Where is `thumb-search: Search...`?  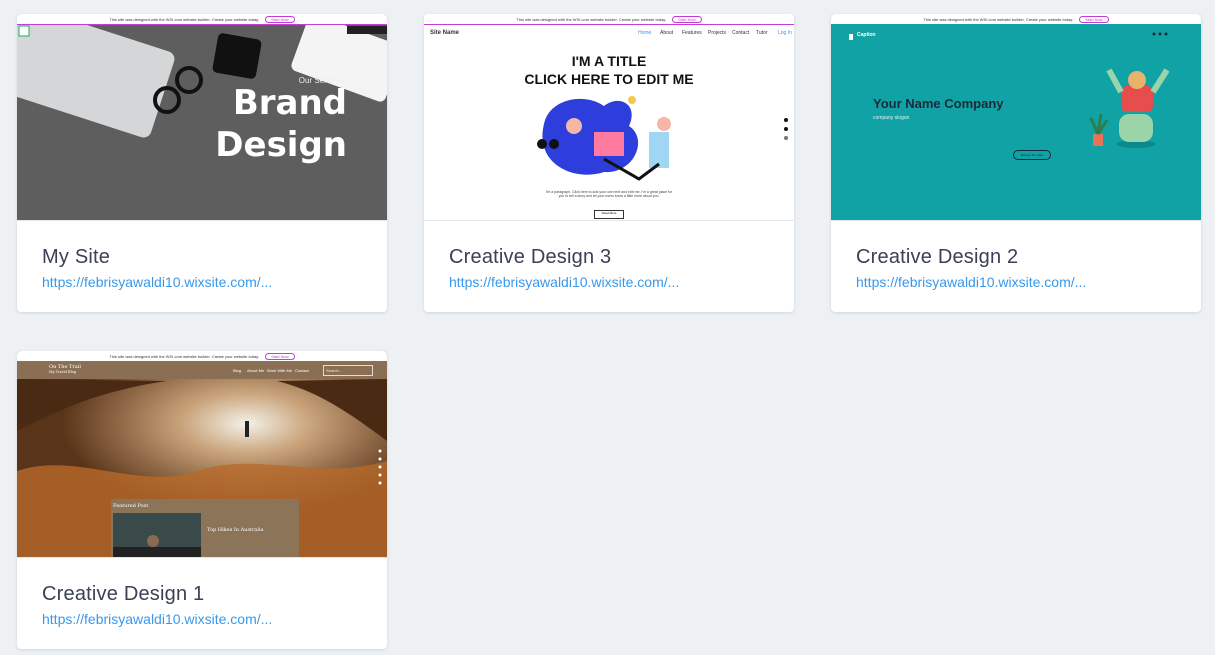 thumb-search: Search... is located at coordinates (348, 370).